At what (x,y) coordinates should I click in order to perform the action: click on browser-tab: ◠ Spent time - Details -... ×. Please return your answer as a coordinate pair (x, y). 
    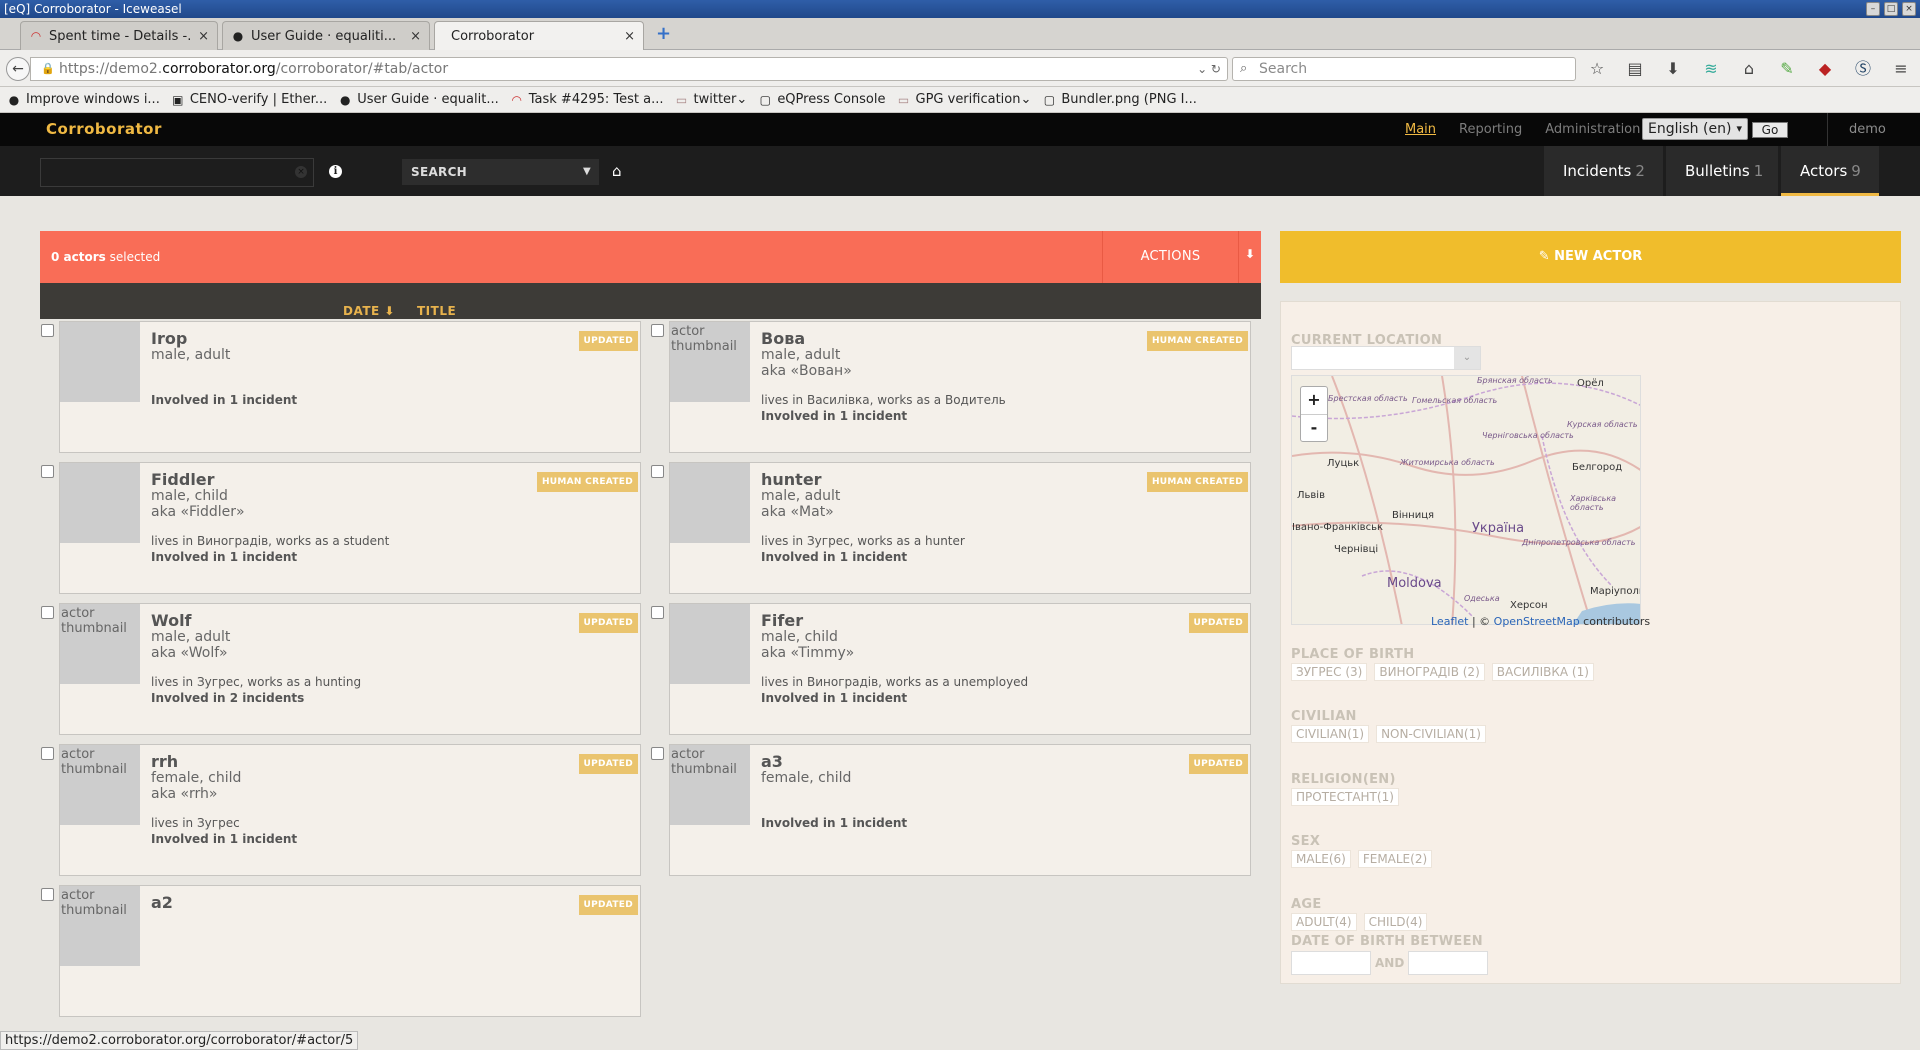
    Looking at the image, I should click on (119, 35).